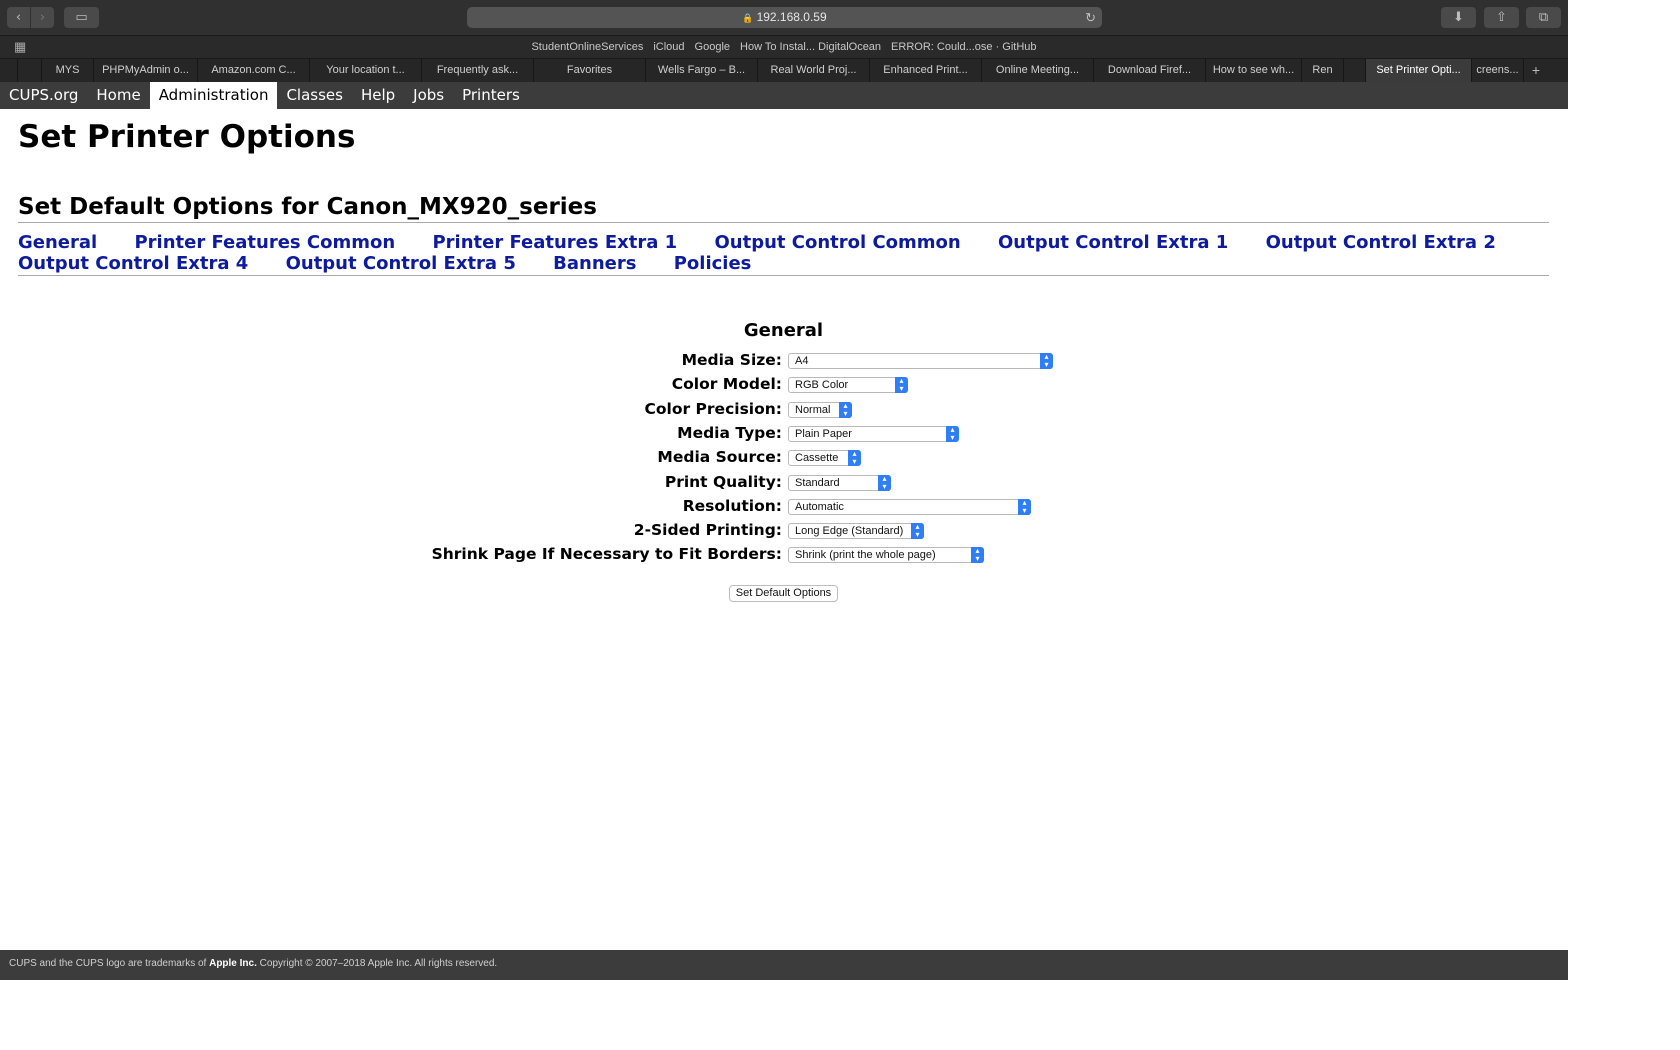  Describe the element at coordinates (378, 95) in the screenshot. I see `nav-help: Help` at that location.